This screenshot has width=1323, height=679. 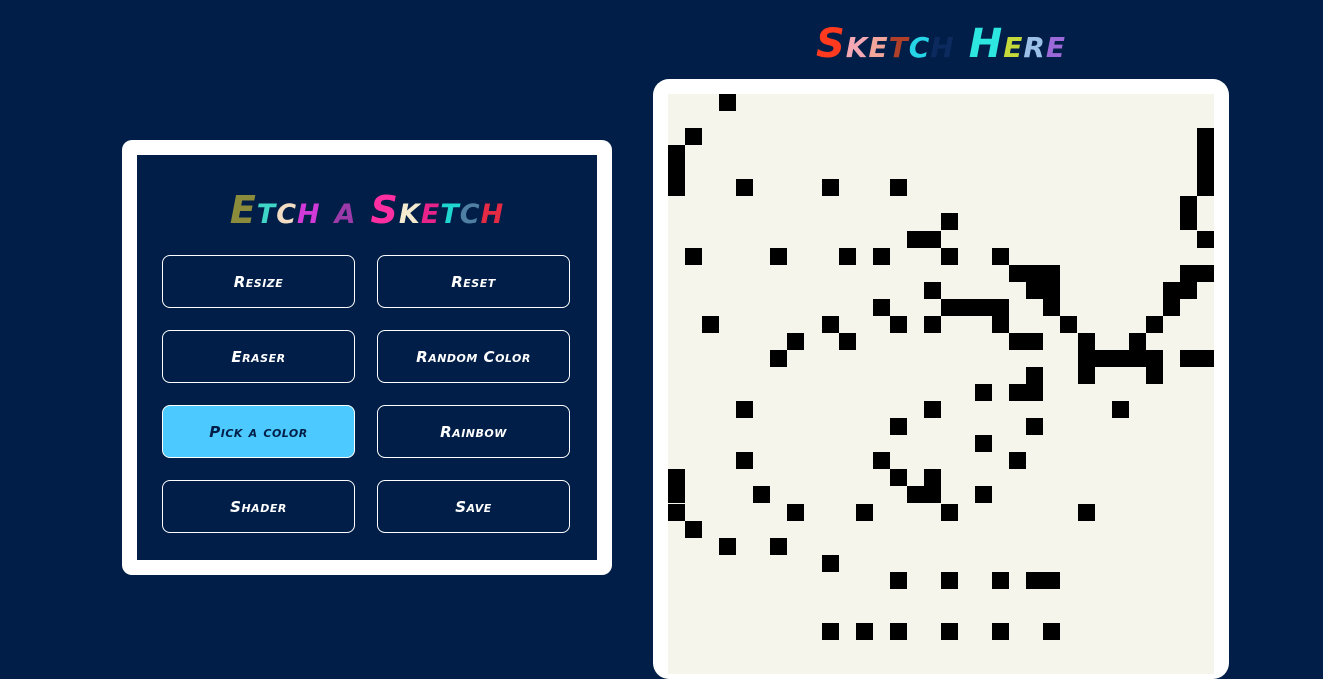 What do you see at coordinates (258, 431) in the screenshot?
I see `pick-color-button: Pick a color` at bounding box center [258, 431].